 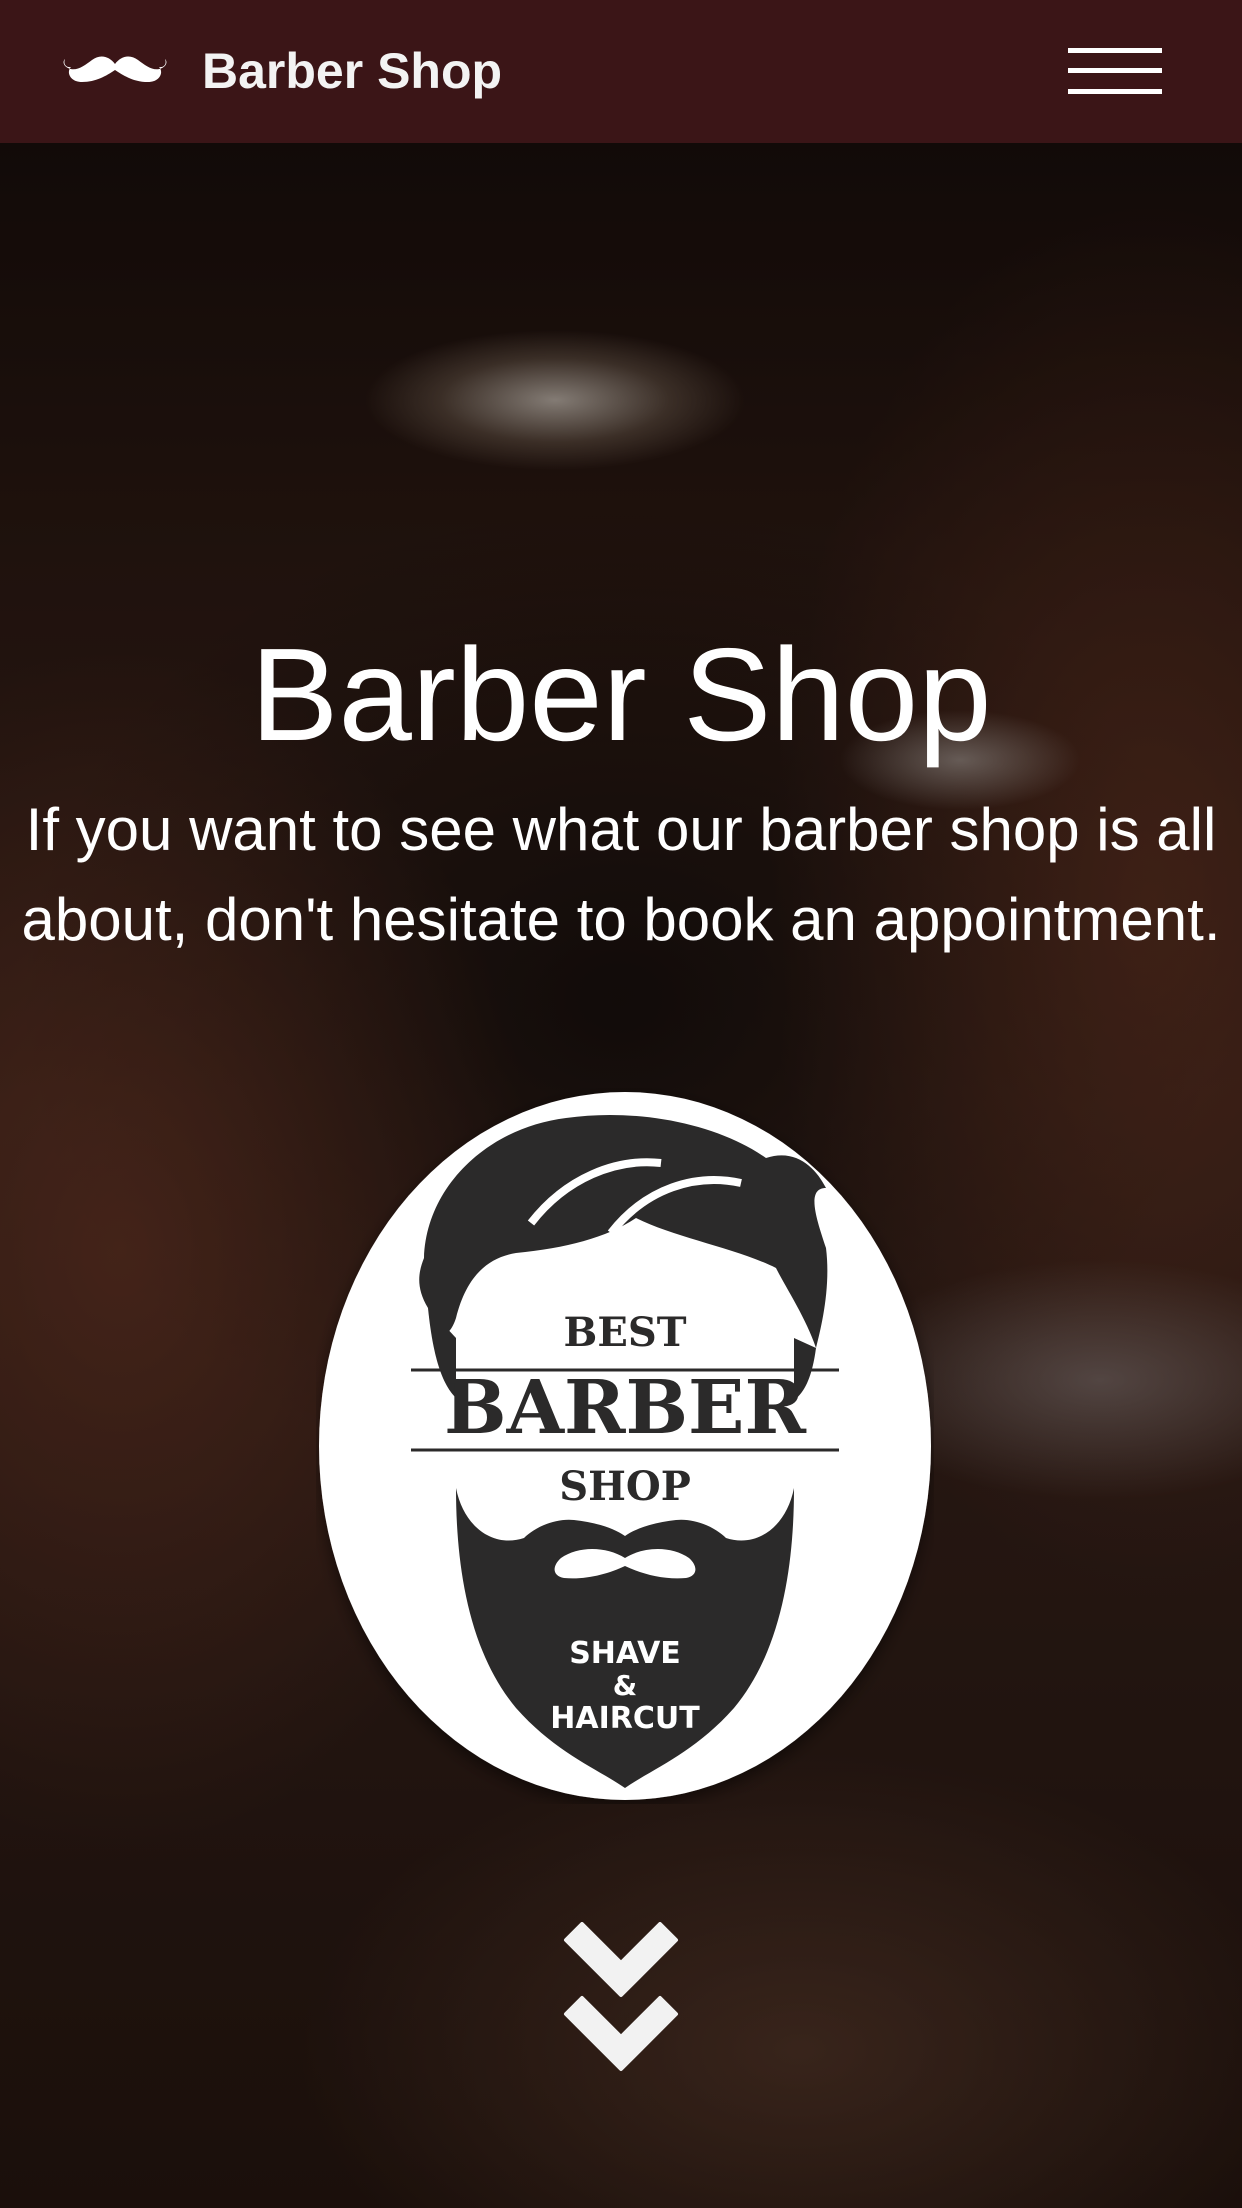 I want to click on badge-text-haircut: HAIRCUT, so click(x=625, y=1718).